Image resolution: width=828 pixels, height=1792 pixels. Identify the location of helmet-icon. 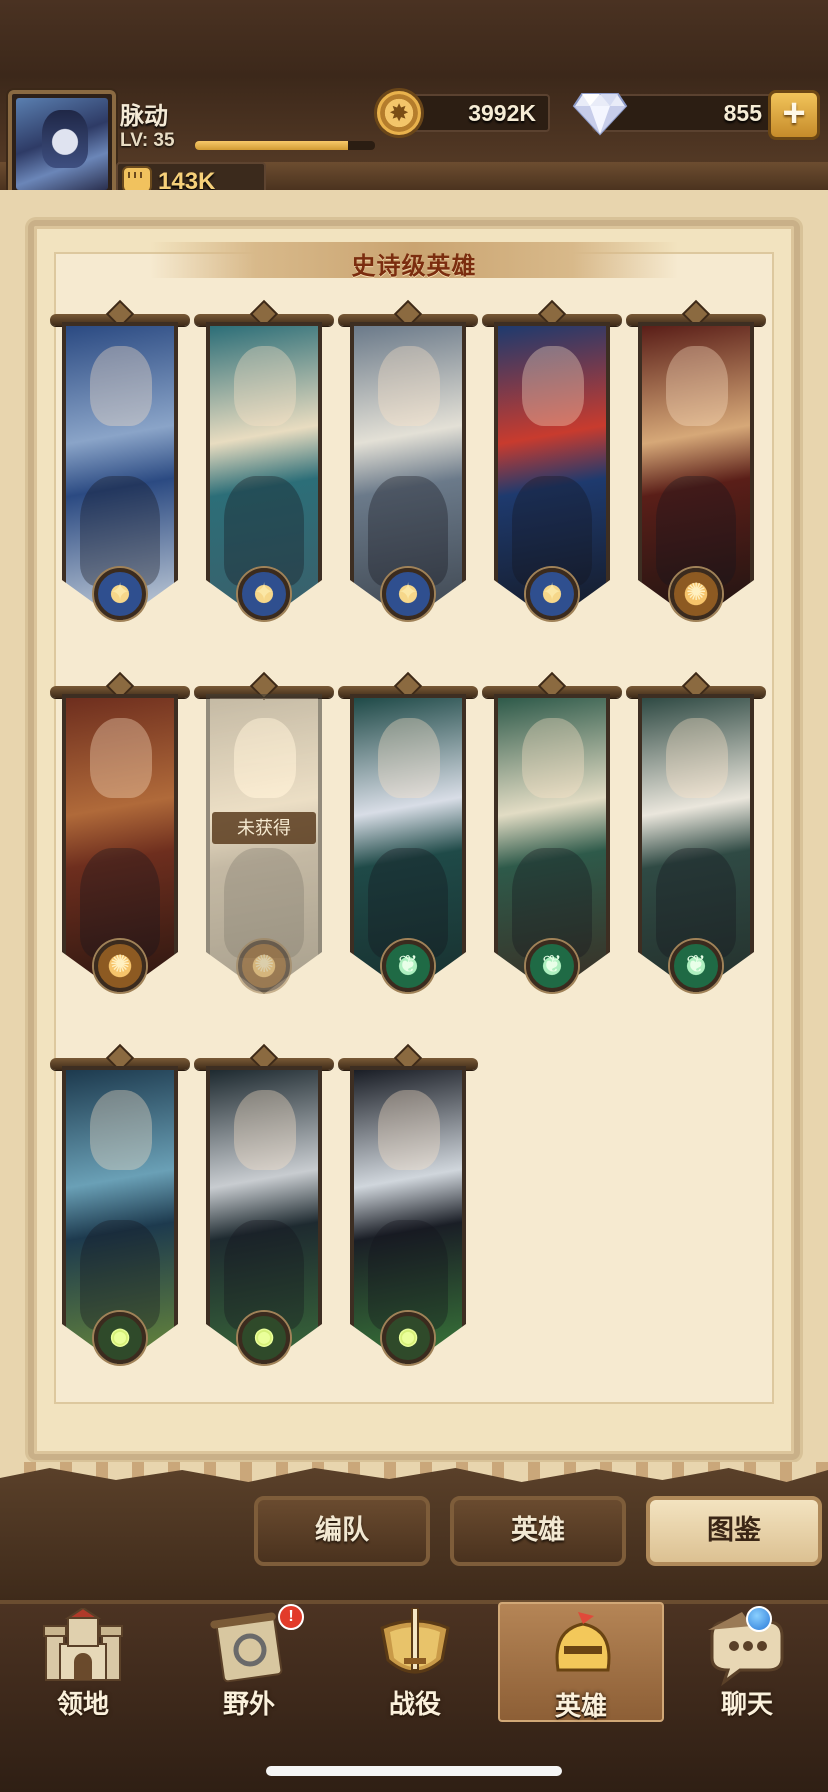
(583, 1642).